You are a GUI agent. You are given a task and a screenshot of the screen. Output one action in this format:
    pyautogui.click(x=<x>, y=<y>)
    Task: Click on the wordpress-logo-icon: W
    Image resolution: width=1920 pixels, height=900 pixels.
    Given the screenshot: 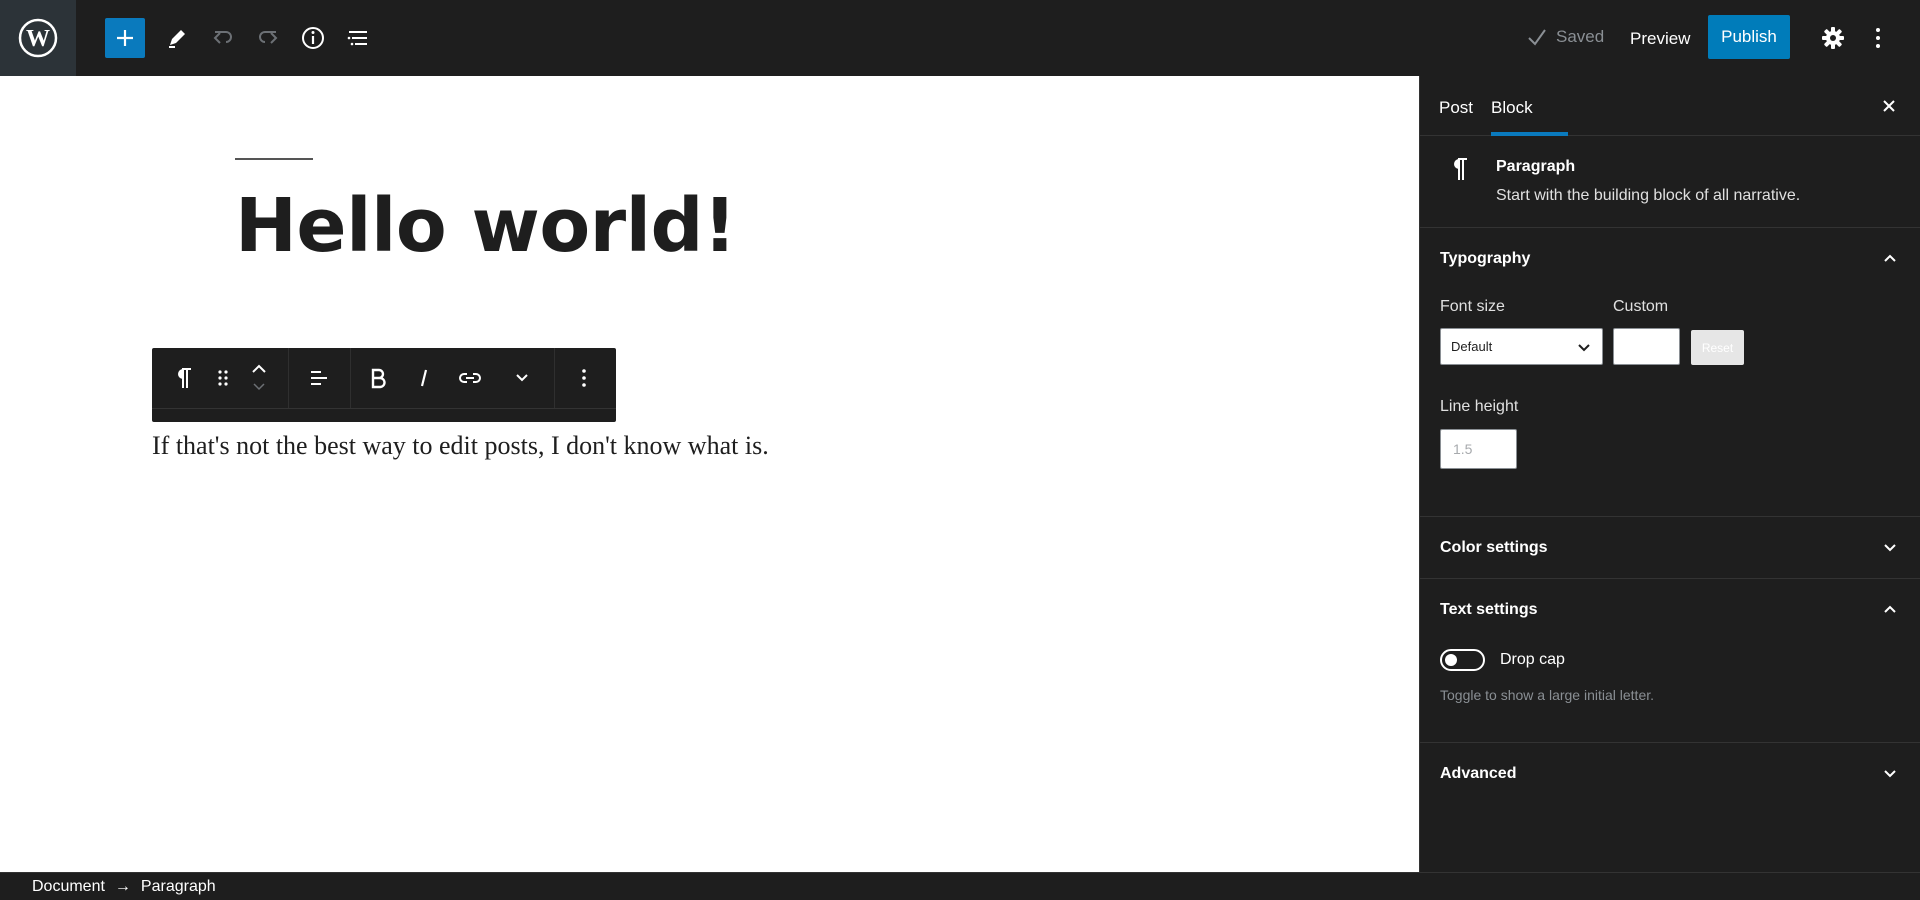 What is the action you would take?
    pyautogui.click(x=38, y=38)
    